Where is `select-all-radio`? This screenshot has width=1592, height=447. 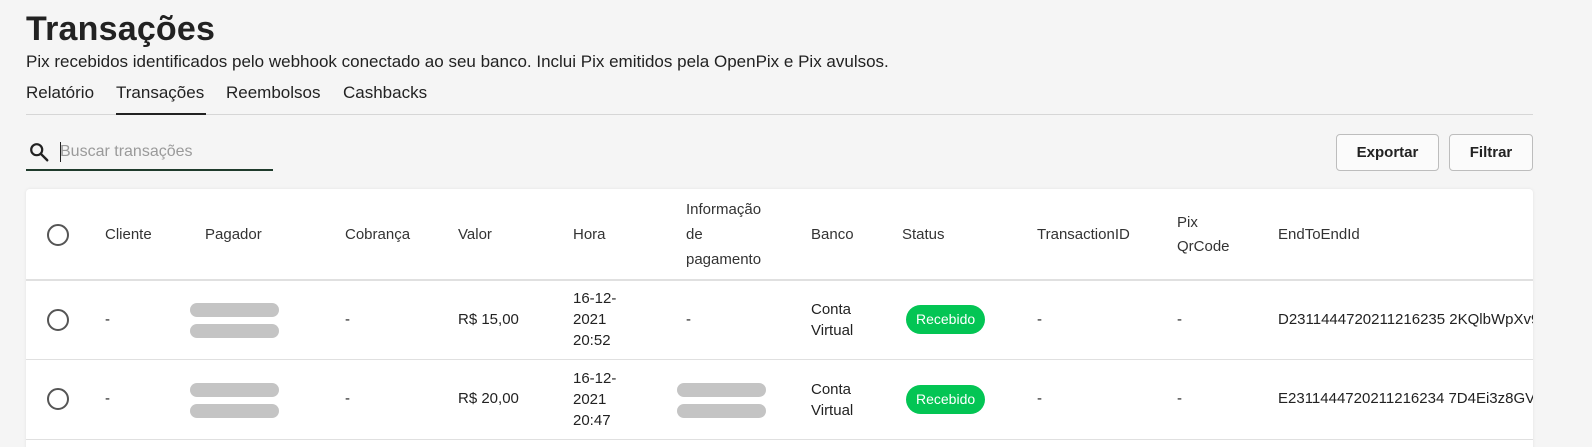
select-all-radio is located at coordinates (58, 235).